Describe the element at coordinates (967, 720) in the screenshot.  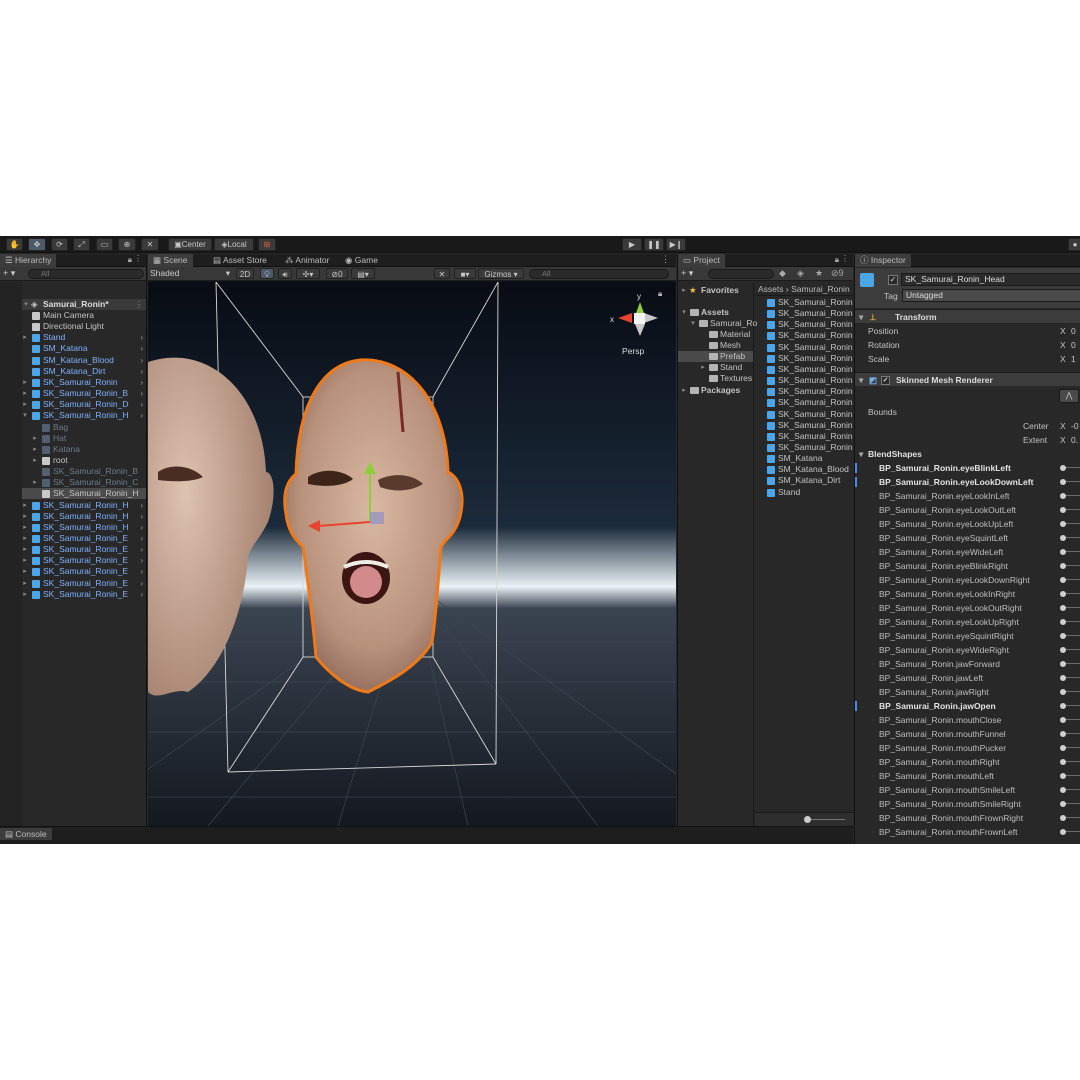
I see `blendshape-row: BP_Samurai_Ronin.mouthClose` at that location.